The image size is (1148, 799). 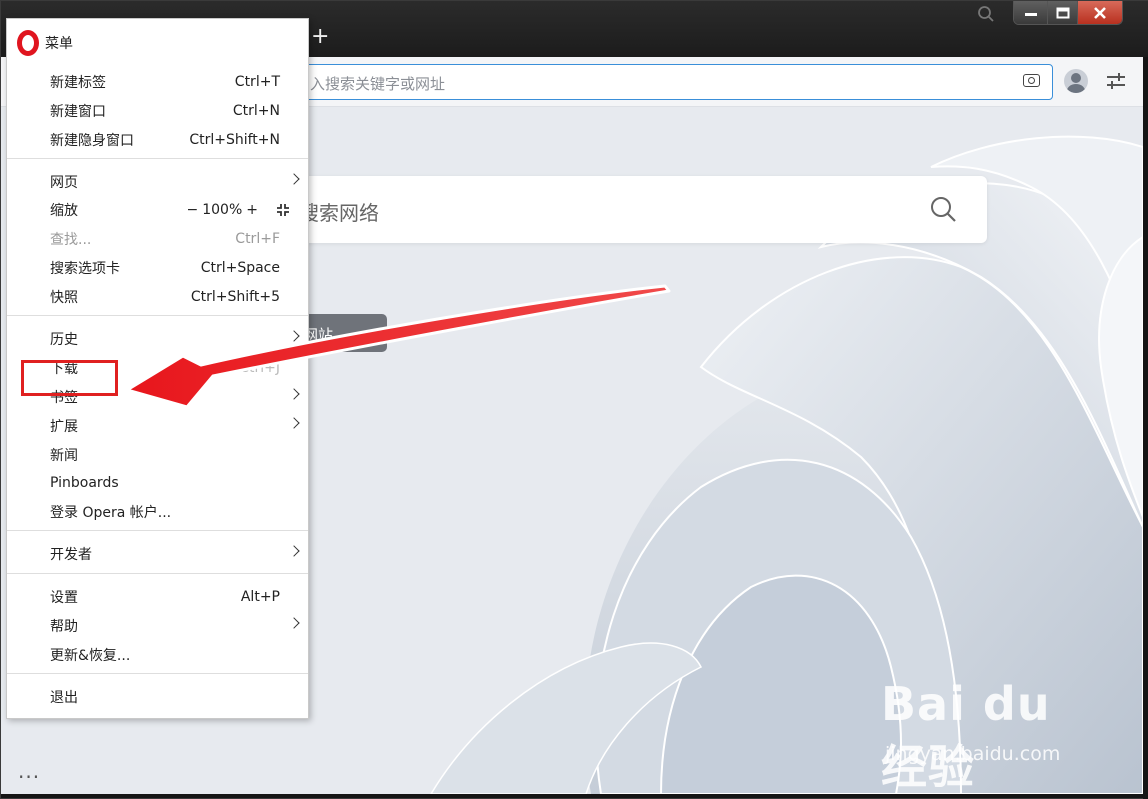 I want to click on menu-item-exit: 退出, so click(x=157, y=697).